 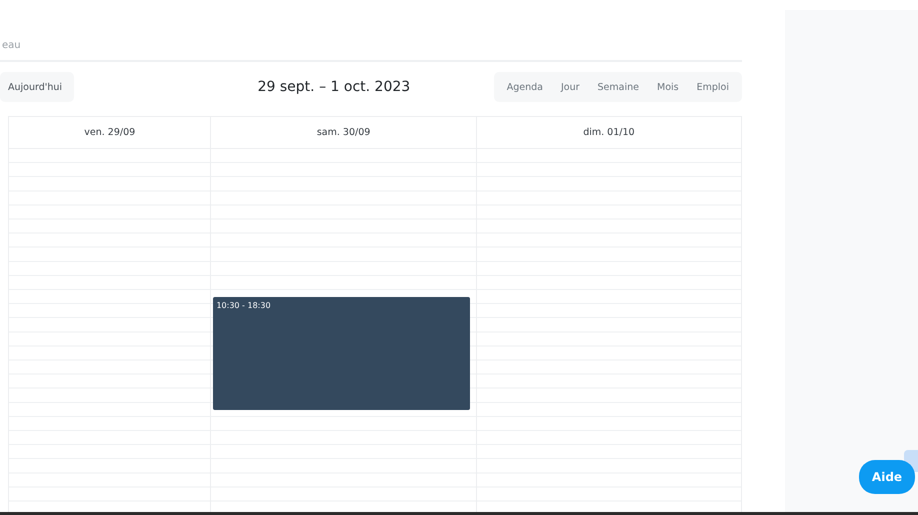 What do you see at coordinates (11, 45) in the screenshot?
I see `breadcrumb-text: eau` at bounding box center [11, 45].